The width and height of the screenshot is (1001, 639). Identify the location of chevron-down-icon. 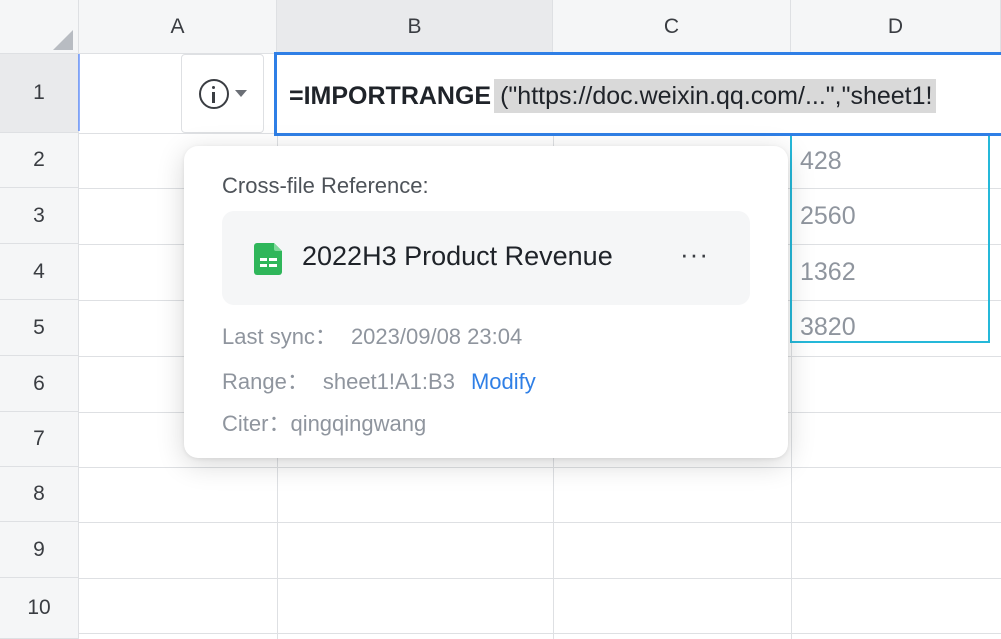
(240, 93).